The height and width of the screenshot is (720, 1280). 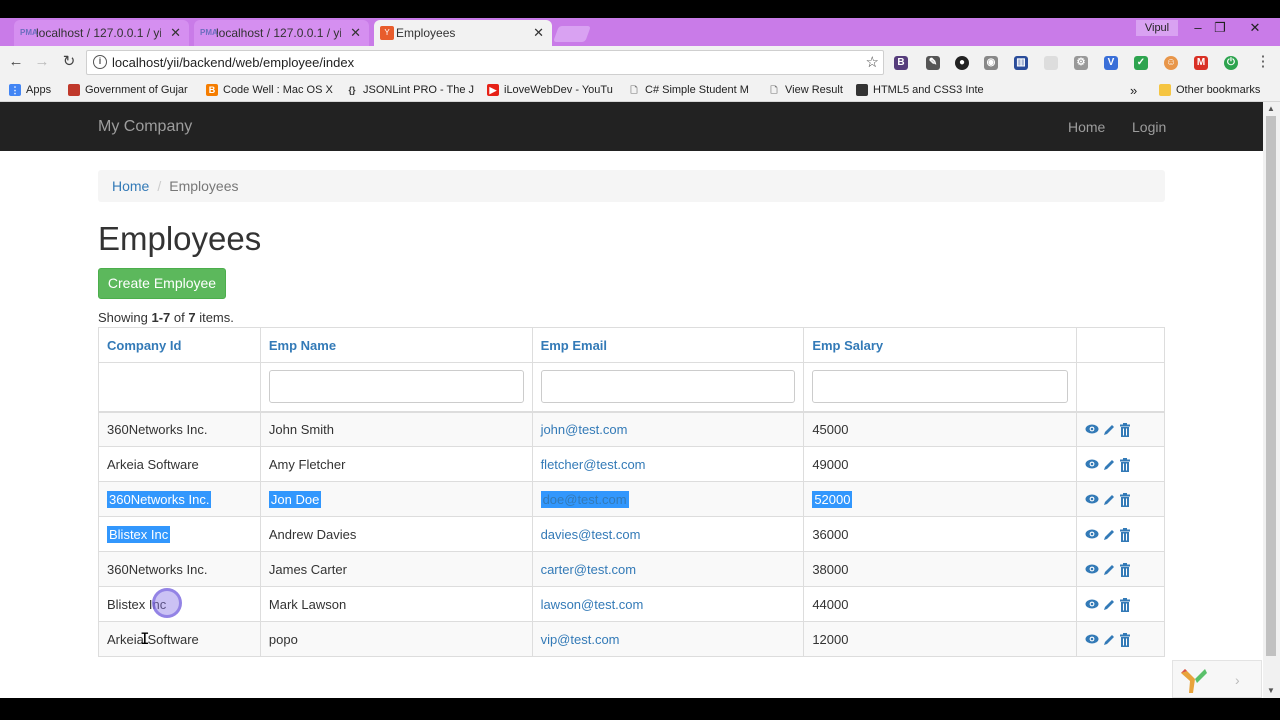 I want to click on emp-name-cell-text: James Carter, so click(x=307, y=569).